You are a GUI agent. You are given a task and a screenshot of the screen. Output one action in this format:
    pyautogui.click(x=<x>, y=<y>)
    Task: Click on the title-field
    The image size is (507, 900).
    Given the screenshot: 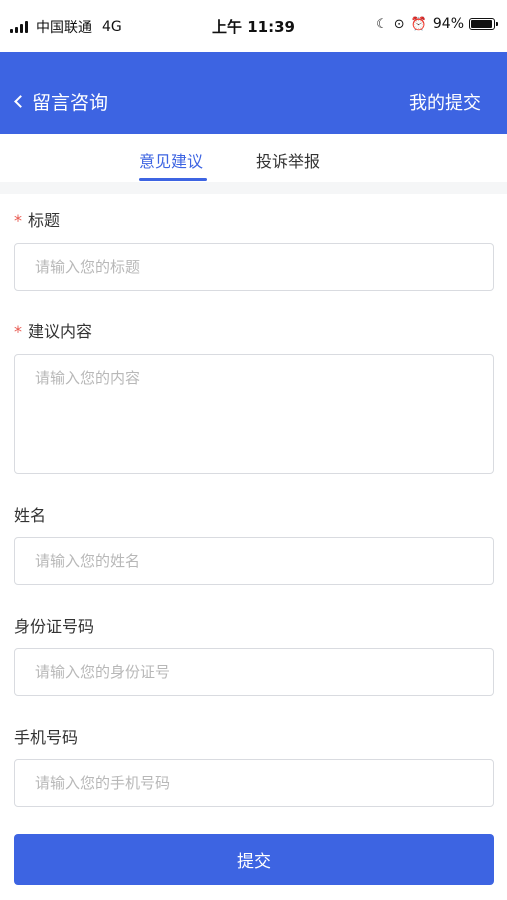 What is the action you would take?
    pyautogui.click(x=254, y=267)
    